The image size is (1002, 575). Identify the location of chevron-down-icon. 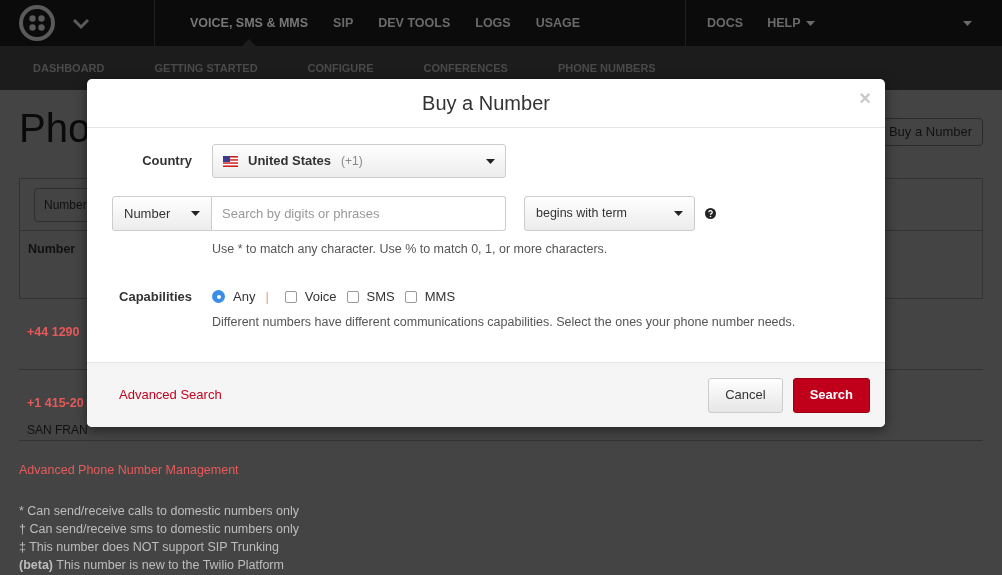
(81, 23).